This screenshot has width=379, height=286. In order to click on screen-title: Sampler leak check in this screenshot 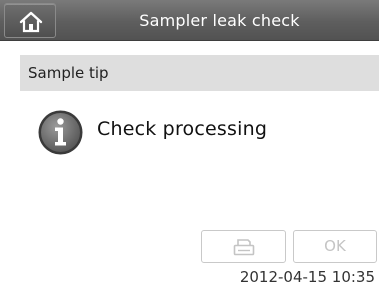, I will do `click(219, 20)`.